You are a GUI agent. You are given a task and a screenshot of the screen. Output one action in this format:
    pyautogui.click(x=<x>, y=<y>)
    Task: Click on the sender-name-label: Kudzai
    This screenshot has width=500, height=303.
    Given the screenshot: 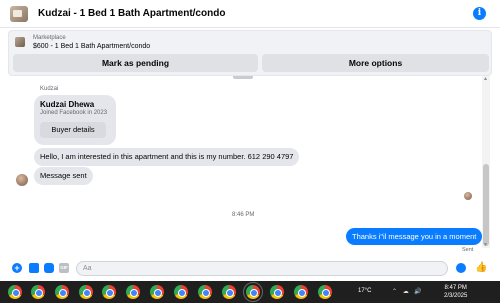 What is the action you would take?
    pyautogui.click(x=49, y=89)
    